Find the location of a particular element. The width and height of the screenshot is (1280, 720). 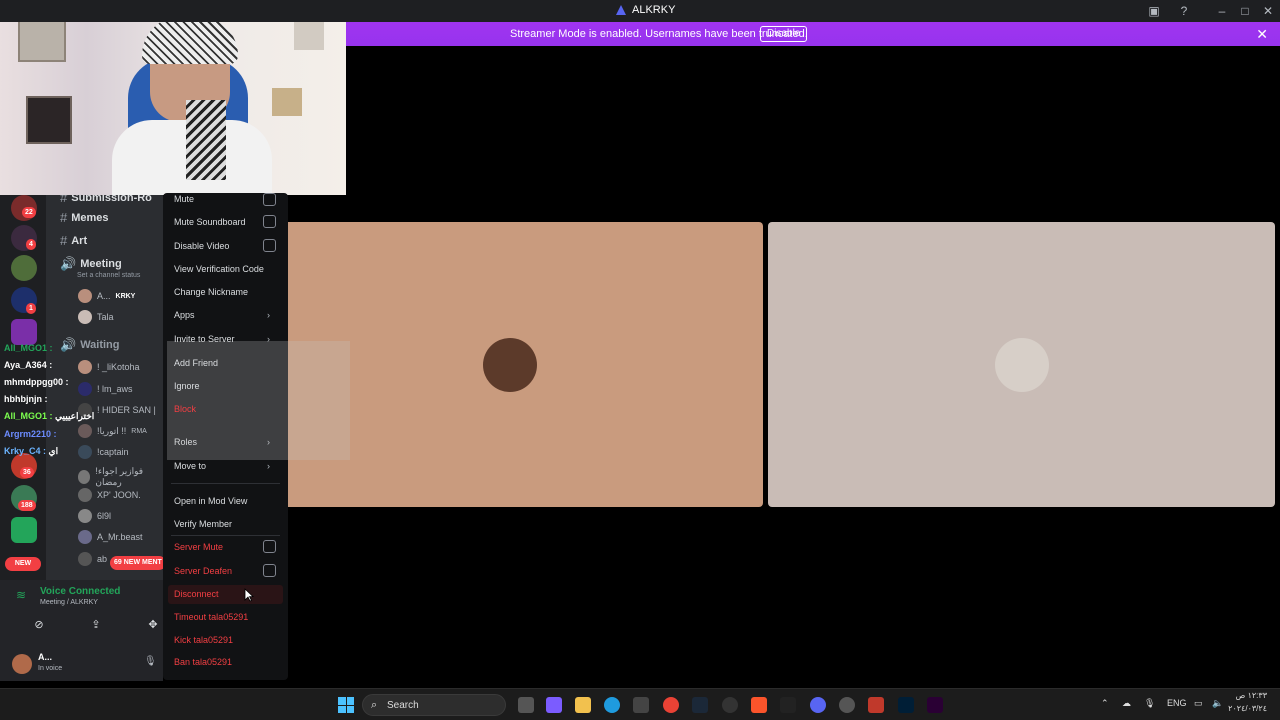

channel-name: Waiting is located at coordinates (100, 345).